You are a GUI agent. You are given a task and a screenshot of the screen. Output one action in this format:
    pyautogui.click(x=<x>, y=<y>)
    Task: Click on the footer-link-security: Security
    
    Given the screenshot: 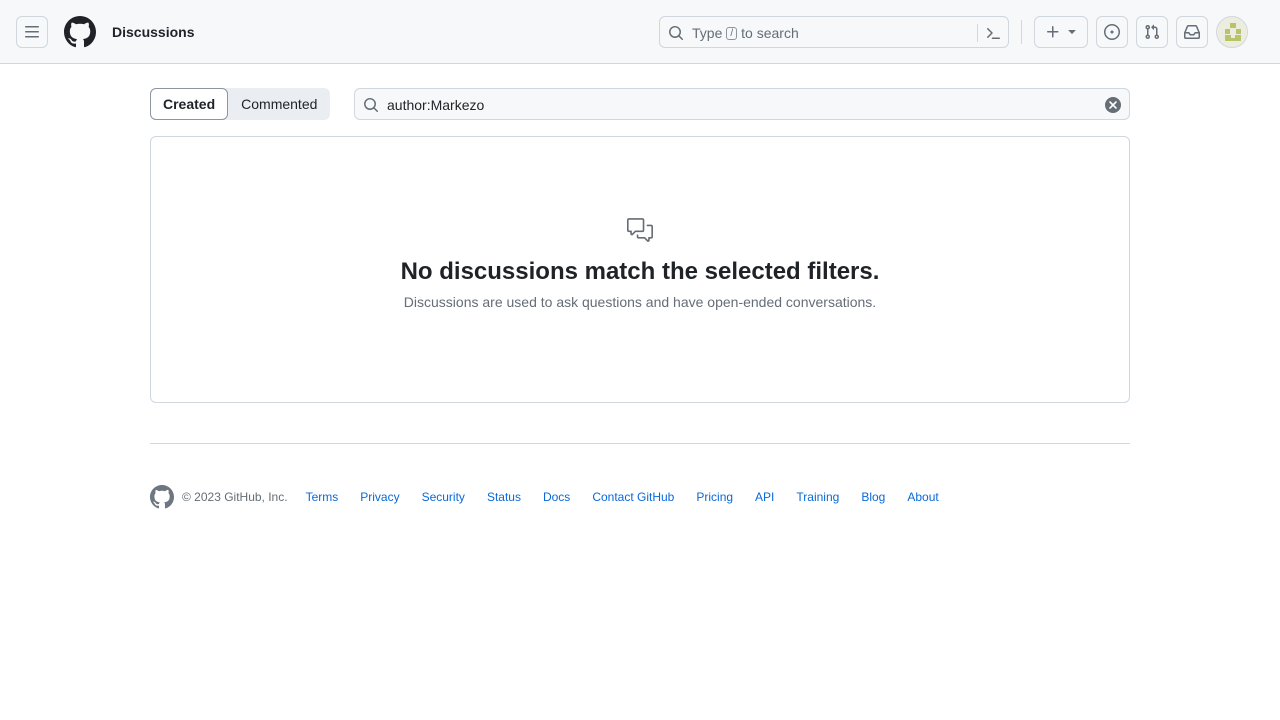 What is the action you would take?
    pyautogui.click(x=443, y=497)
    